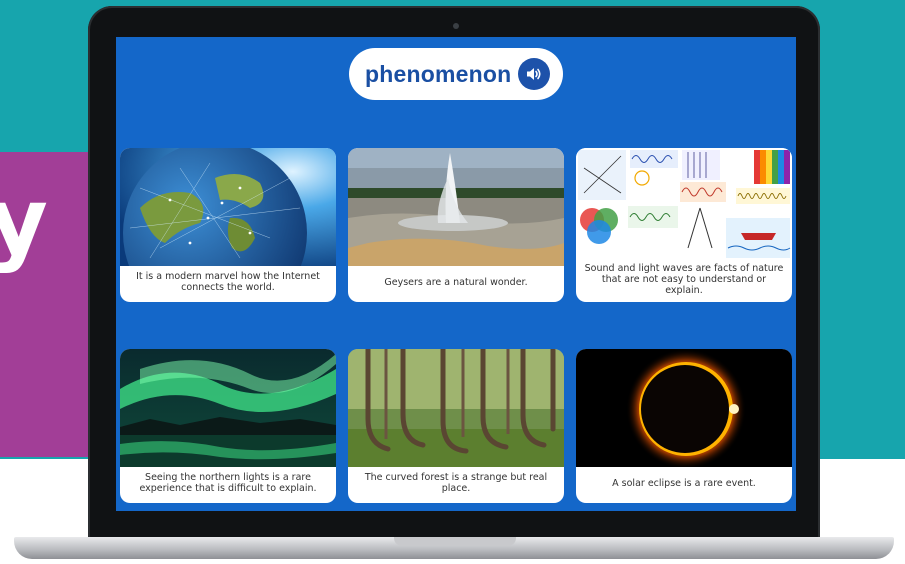  I want to click on play-audio-button, so click(534, 74).